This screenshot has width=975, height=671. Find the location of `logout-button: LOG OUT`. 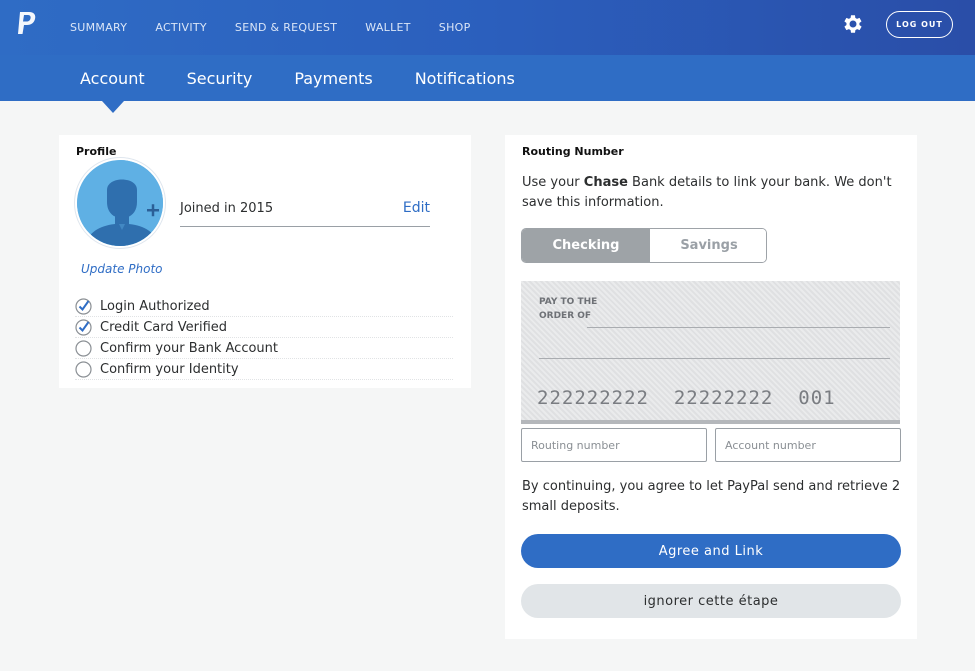

logout-button: LOG OUT is located at coordinates (919, 24).